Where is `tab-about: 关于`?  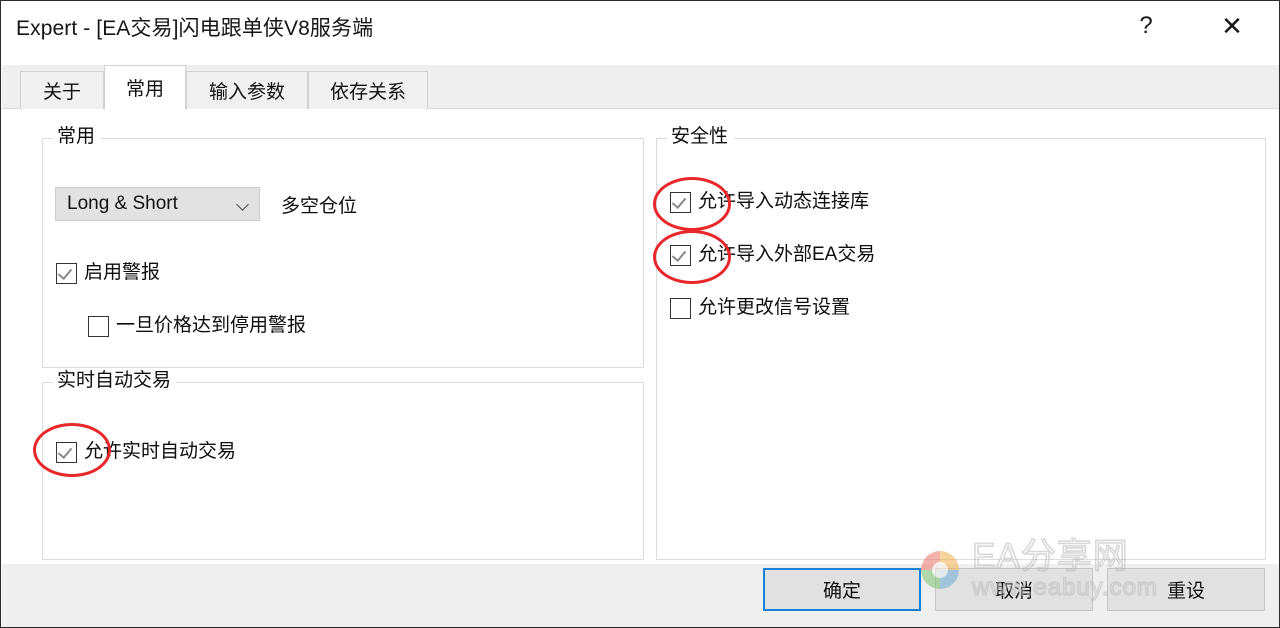 tab-about: 关于 is located at coordinates (62, 90).